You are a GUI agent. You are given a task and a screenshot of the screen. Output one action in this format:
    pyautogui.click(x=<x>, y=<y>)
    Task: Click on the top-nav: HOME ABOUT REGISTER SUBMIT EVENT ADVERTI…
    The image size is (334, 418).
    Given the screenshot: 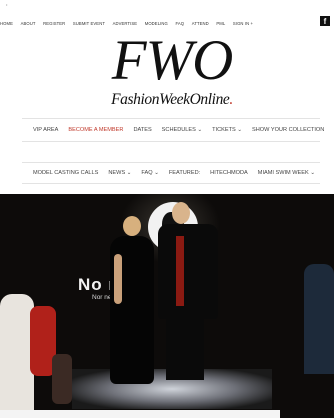 What is the action you would take?
    pyautogui.click(x=130, y=23)
    